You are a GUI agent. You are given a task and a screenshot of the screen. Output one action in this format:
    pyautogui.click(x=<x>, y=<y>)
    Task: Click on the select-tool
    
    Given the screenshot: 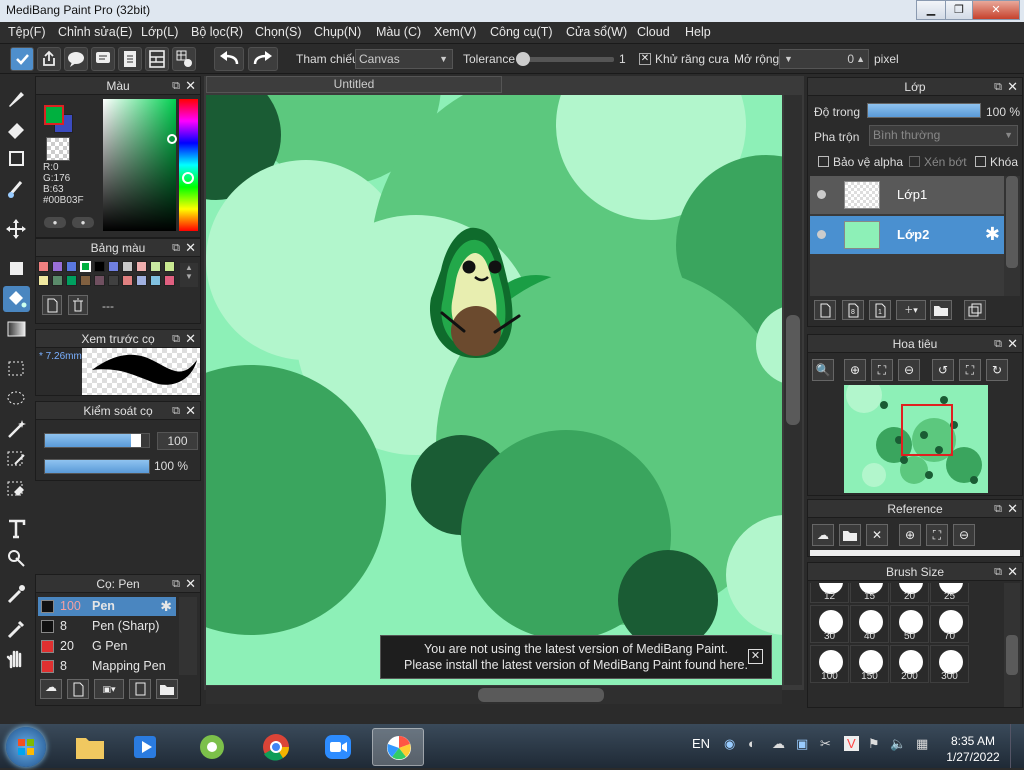 What is the action you would take?
    pyautogui.click(x=16, y=369)
    